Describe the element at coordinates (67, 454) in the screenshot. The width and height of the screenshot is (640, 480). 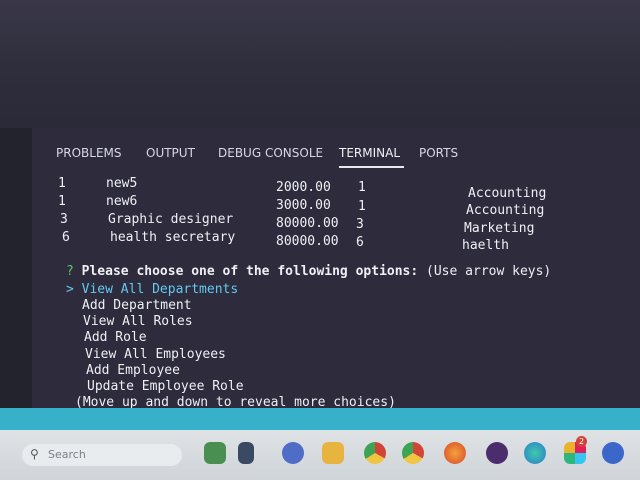
I see `search-placeholder: Search` at that location.